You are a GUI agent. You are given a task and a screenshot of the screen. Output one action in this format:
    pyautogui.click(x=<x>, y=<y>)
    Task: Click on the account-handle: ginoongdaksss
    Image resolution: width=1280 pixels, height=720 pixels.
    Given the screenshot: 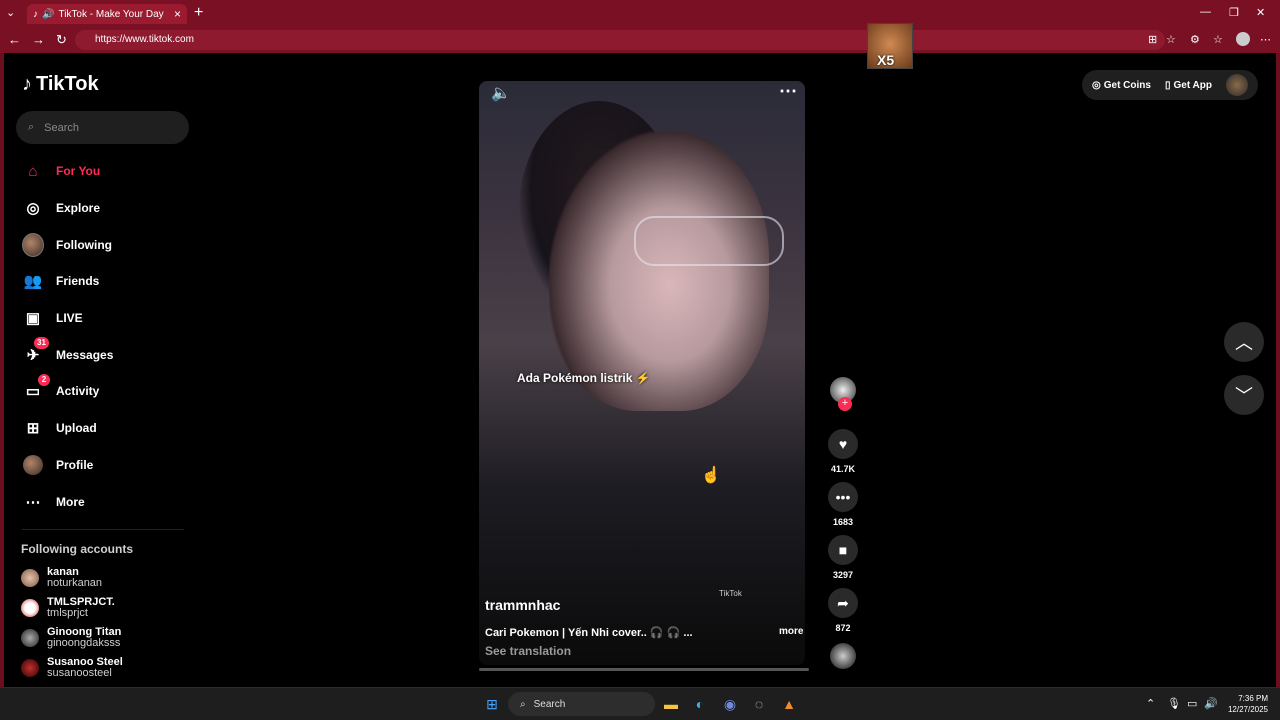 What is the action you would take?
    pyautogui.click(x=84, y=643)
    